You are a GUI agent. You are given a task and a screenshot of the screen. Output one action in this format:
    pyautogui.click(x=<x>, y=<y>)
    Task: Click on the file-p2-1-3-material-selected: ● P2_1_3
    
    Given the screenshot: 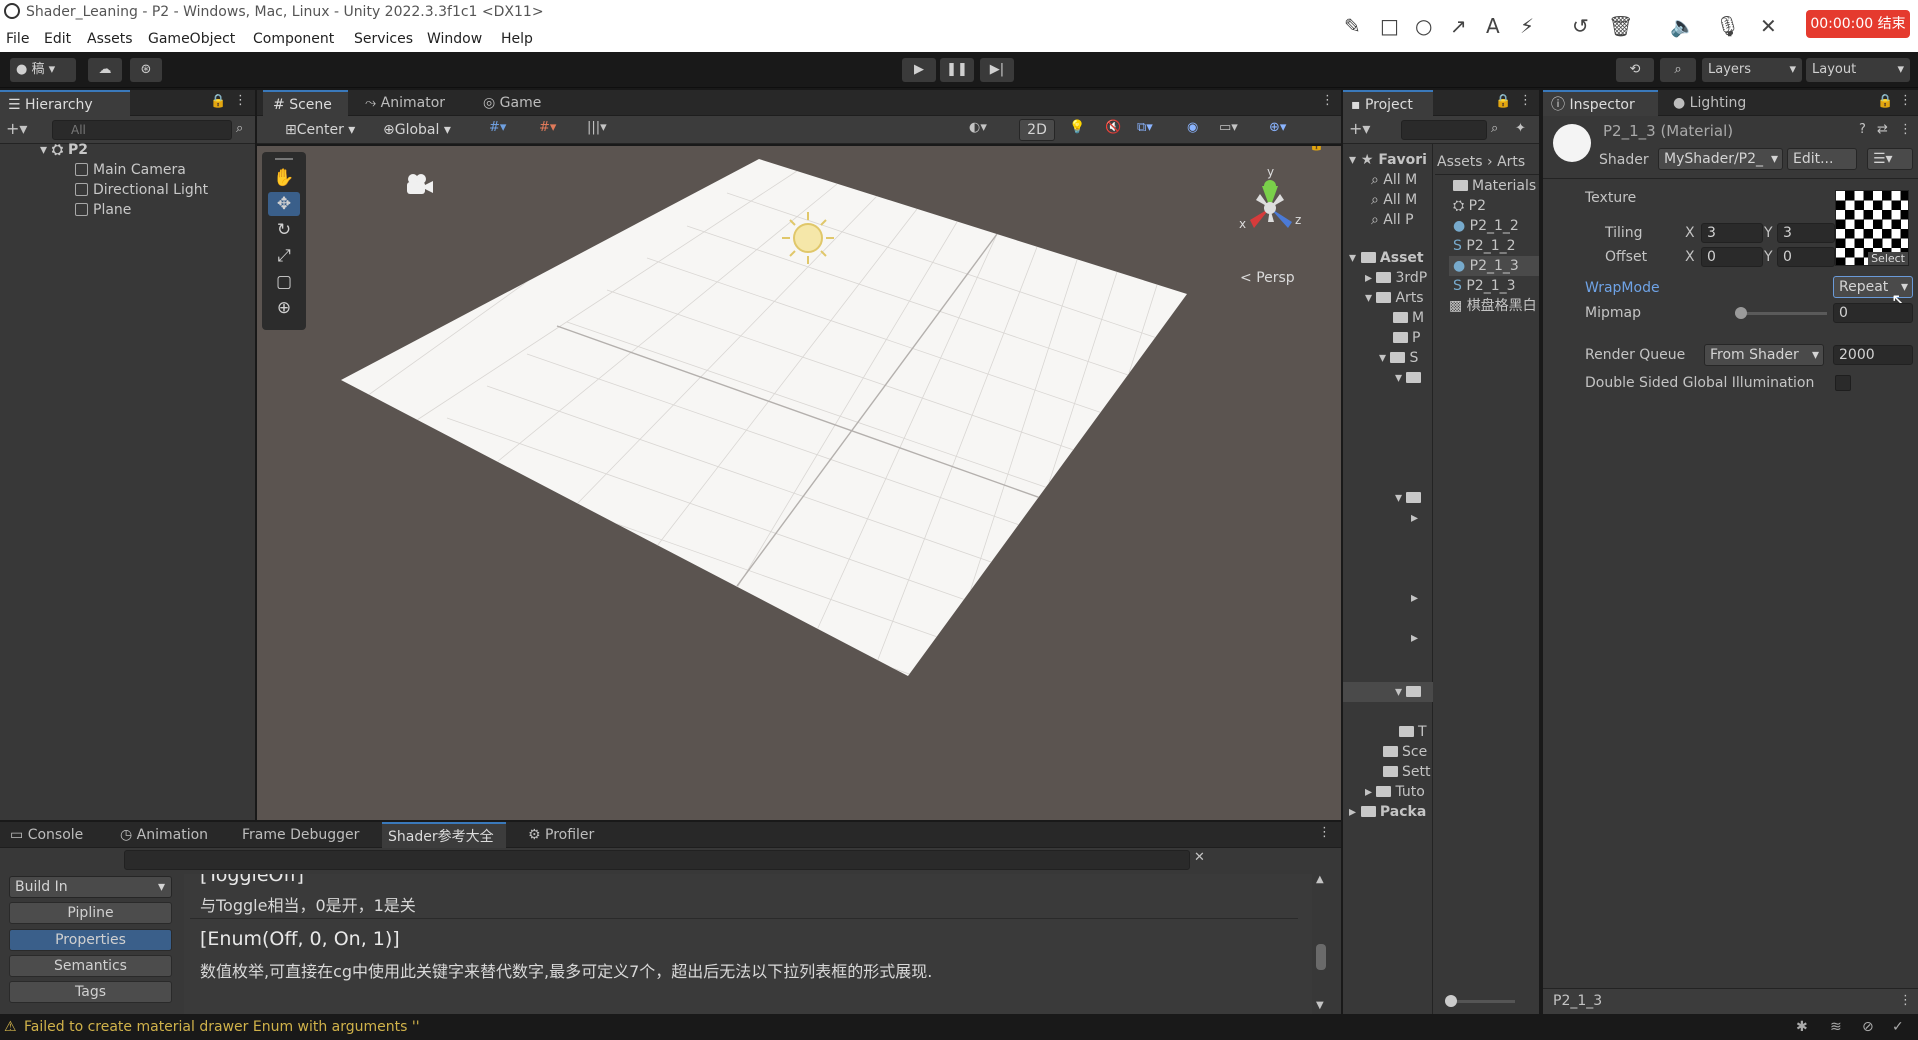 What is the action you would take?
    pyautogui.click(x=1494, y=266)
    